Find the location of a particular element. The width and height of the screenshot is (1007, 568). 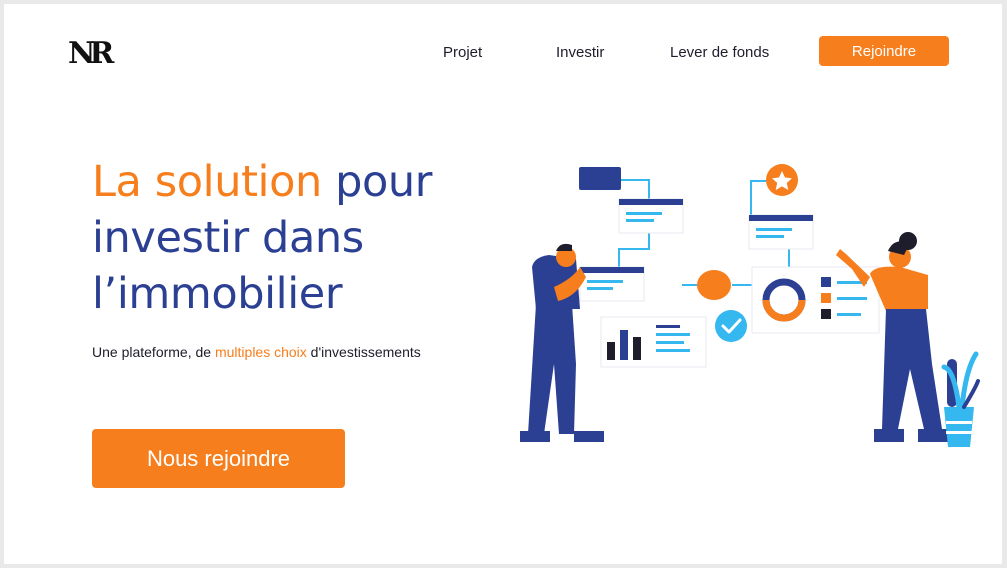

check-icon is located at coordinates (731, 326).